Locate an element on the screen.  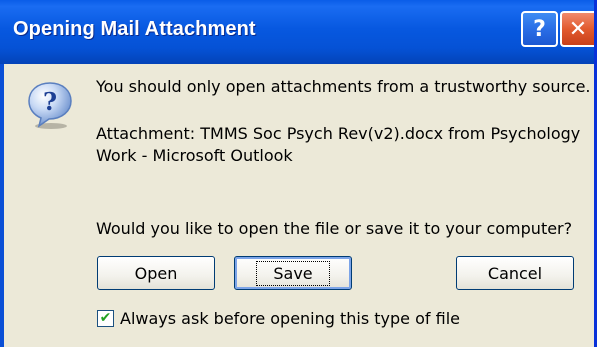
question-icon: ? is located at coordinates (50, 105).